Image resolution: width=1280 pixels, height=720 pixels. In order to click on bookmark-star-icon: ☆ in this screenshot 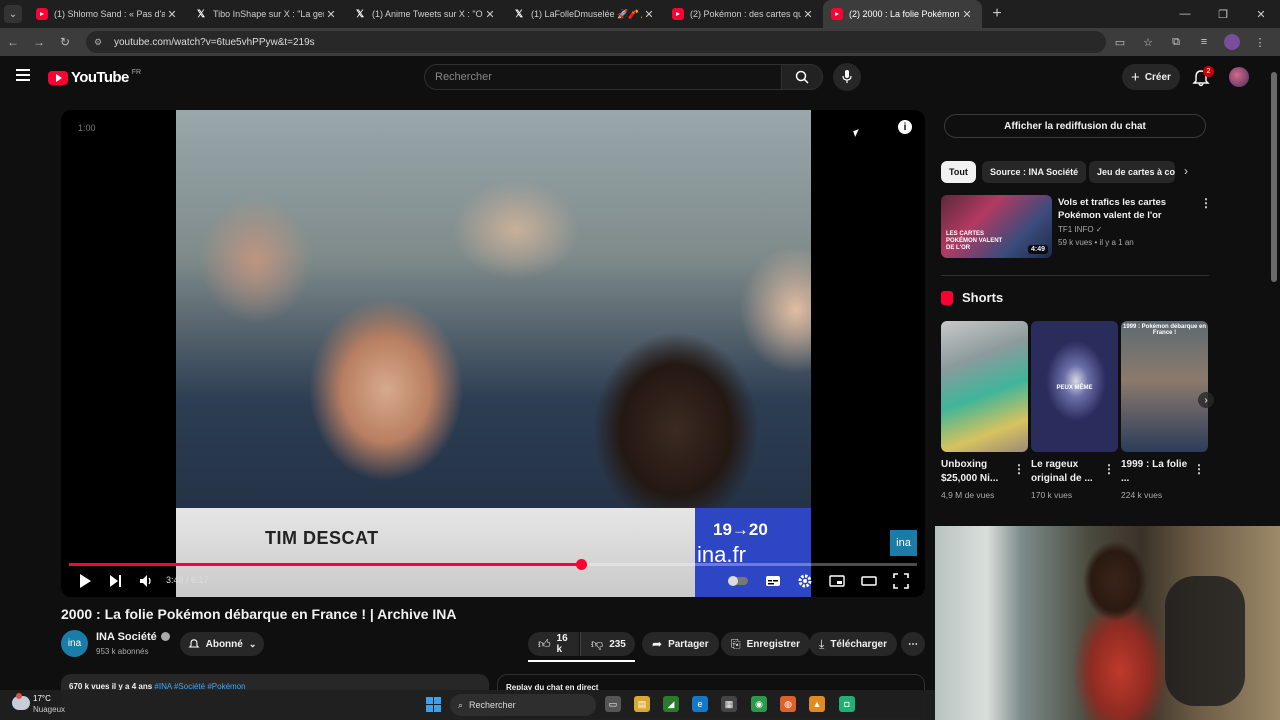, I will do `click(1148, 42)`.